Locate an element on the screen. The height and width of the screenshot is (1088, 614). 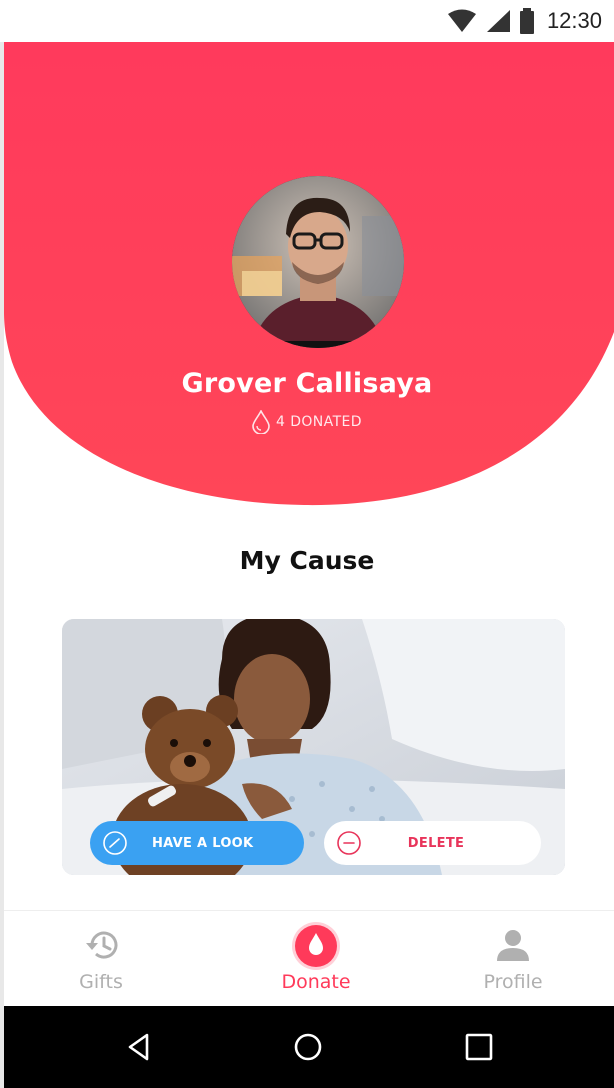
avatar-photo is located at coordinates (318, 262).